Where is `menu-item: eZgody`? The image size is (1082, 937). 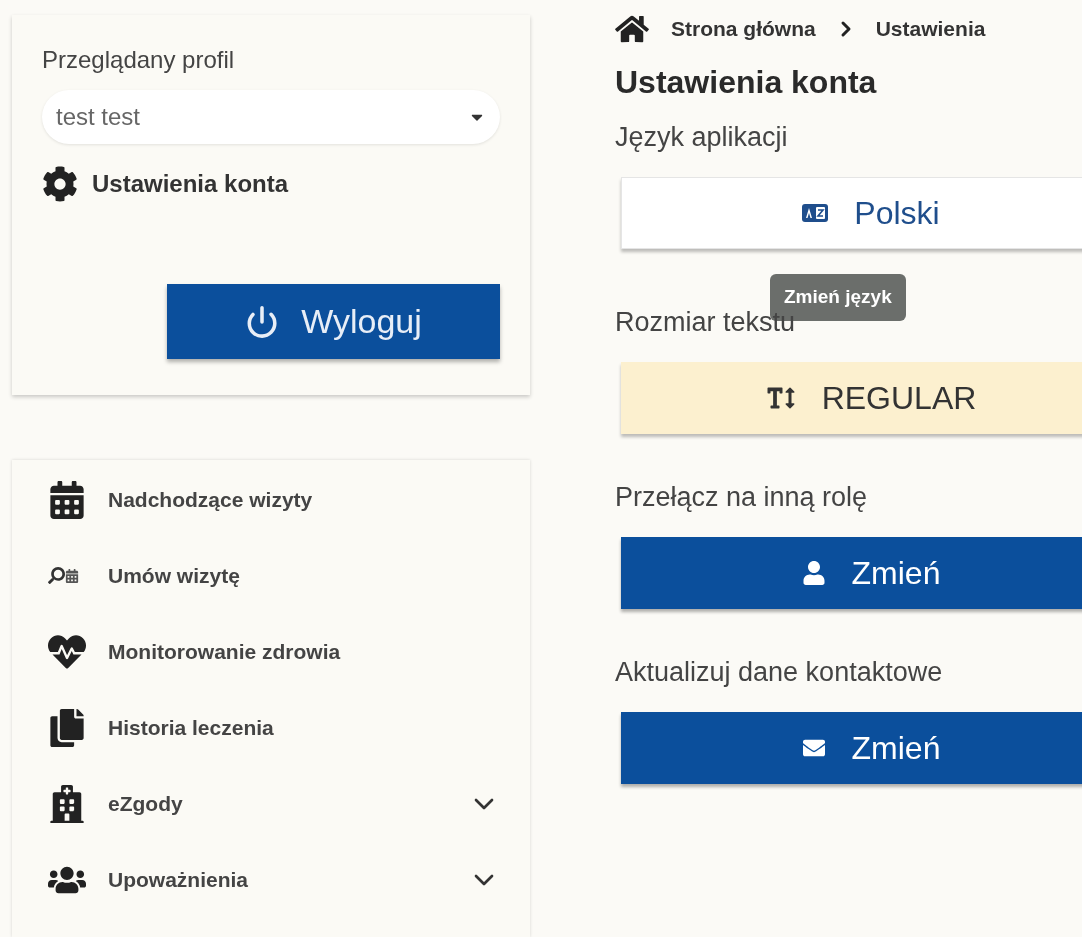 menu-item: eZgody is located at coordinates (274, 803).